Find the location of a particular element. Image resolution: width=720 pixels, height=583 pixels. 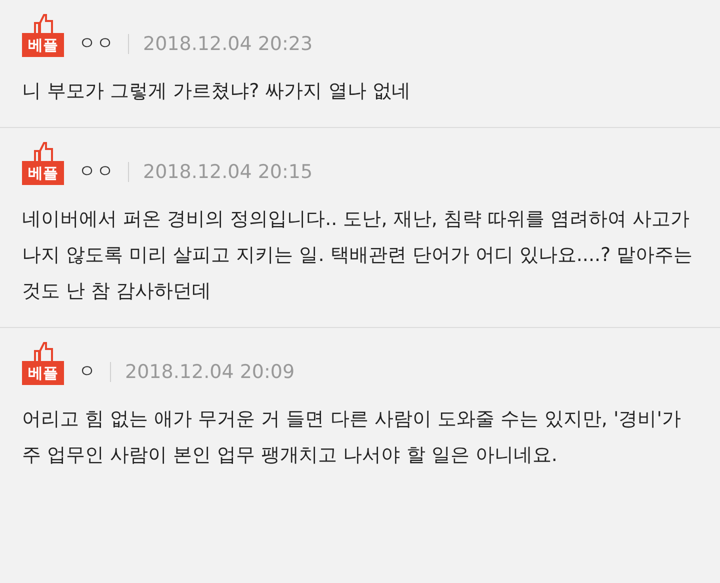

comment-date: 2018.12.04 20:23 is located at coordinates (228, 44).